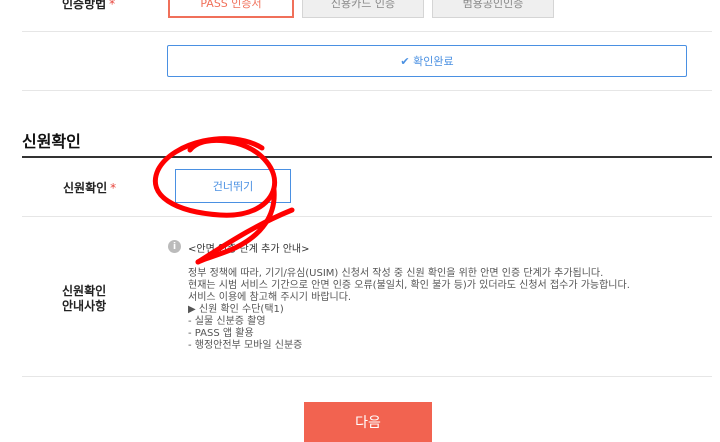 The height and width of the screenshot is (442, 720). Describe the element at coordinates (270, 297) in the screenshot. I see `info-line: 서비스 이용에 참고해 주시기 바랍니다.` at that location.